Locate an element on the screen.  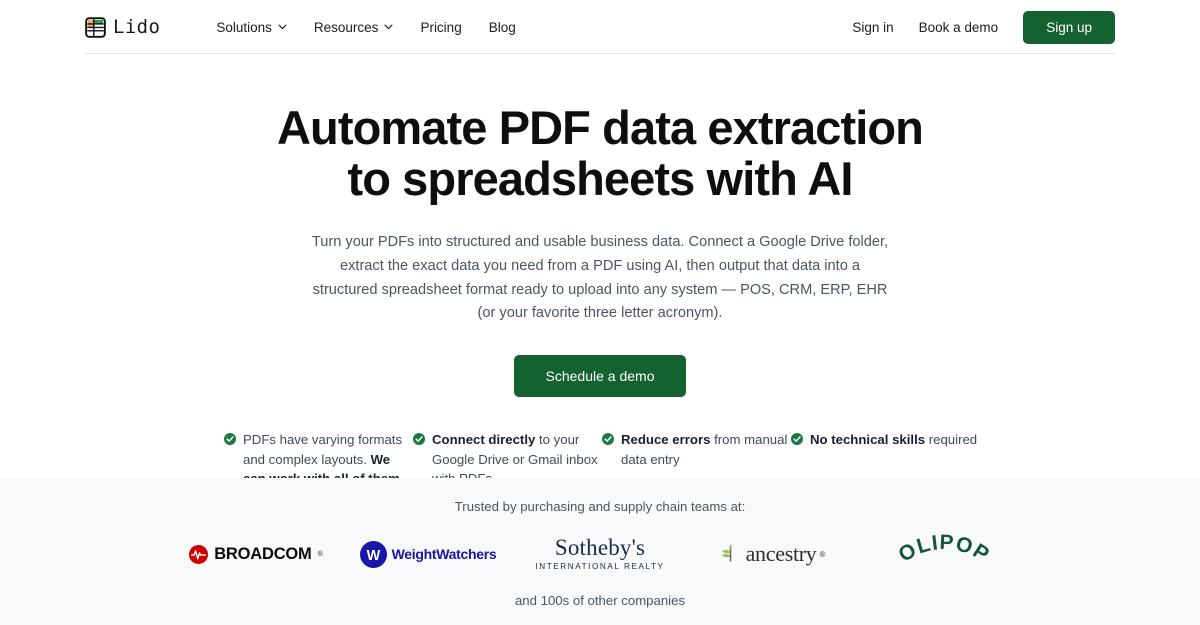
feature-text-bold: Reduce errors is located at coordinates (666, 439).